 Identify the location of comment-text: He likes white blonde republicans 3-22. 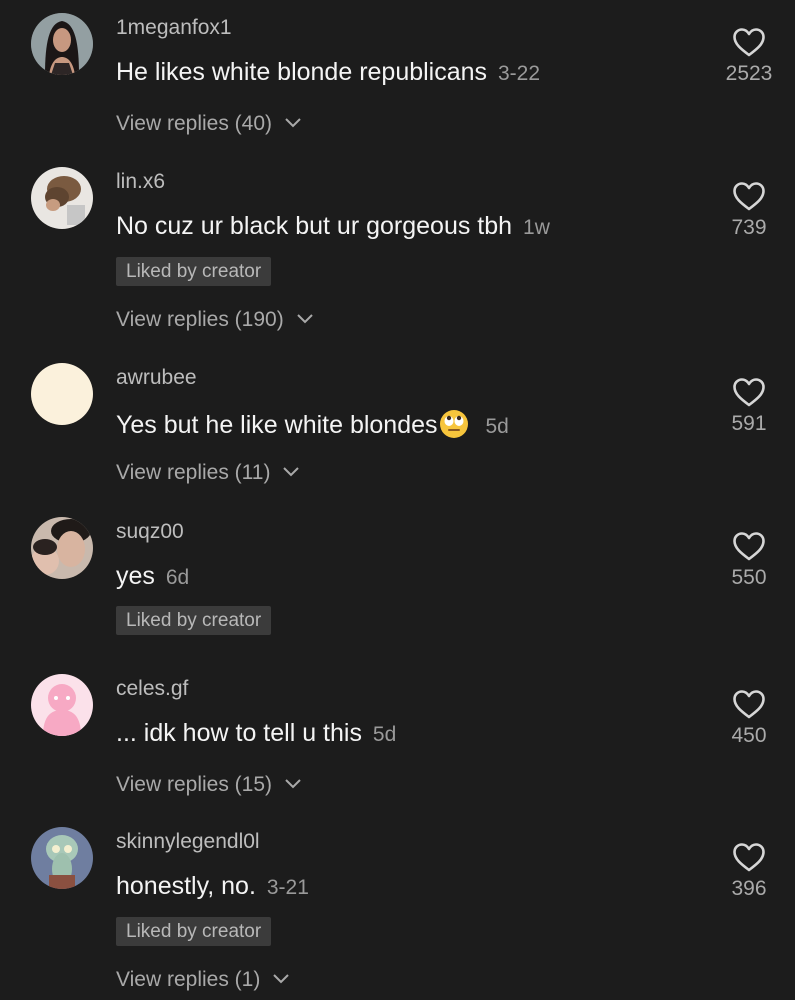
(328, 72).